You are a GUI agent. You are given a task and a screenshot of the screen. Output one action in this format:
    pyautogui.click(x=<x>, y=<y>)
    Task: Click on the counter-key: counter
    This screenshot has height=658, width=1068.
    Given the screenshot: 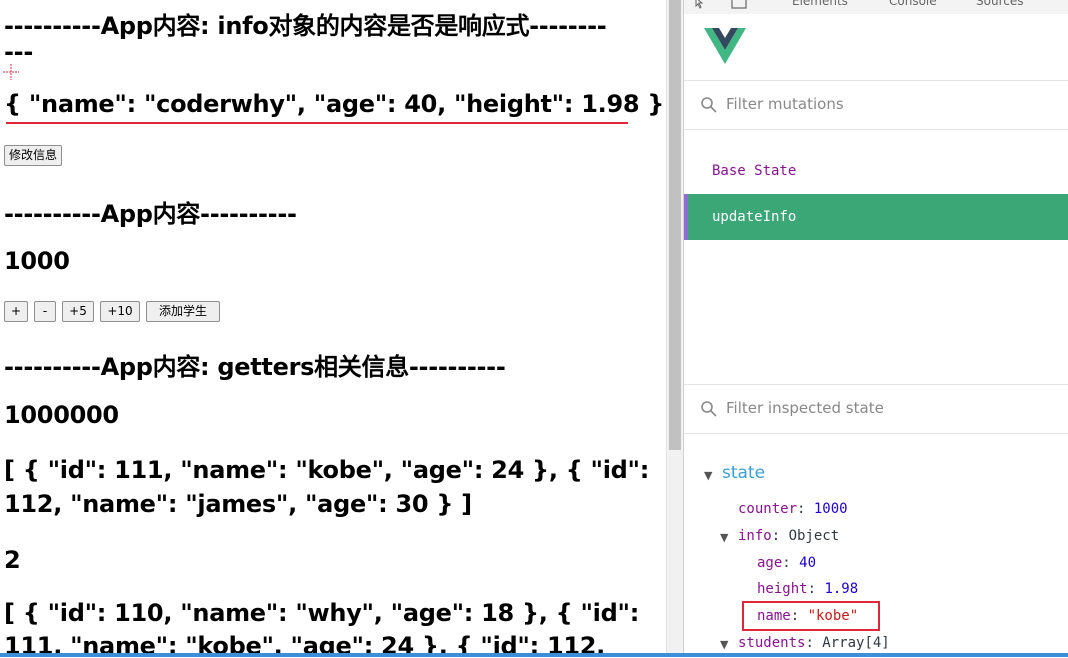 What is the action you would take?
    pyautogui.click(x=768, y=509)
    